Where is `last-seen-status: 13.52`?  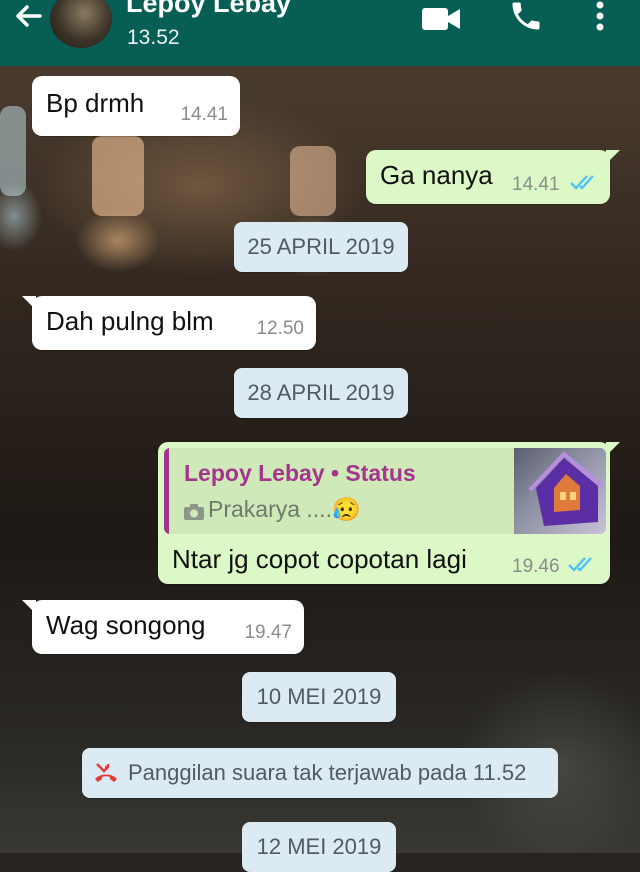 last-seen-status: 13.52 is located at coordinates (153, 37).